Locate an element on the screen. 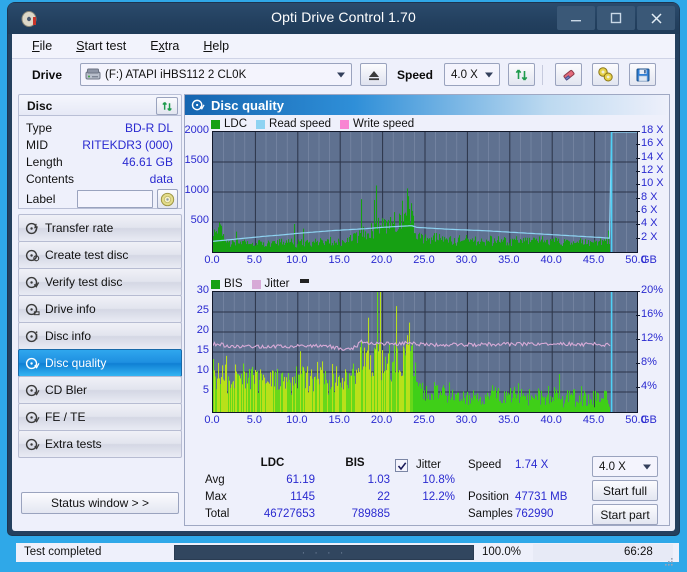 The width and height of the screenshot is (687, 572). x-tick-label: 0.0 is located at coordinates (212, 420).